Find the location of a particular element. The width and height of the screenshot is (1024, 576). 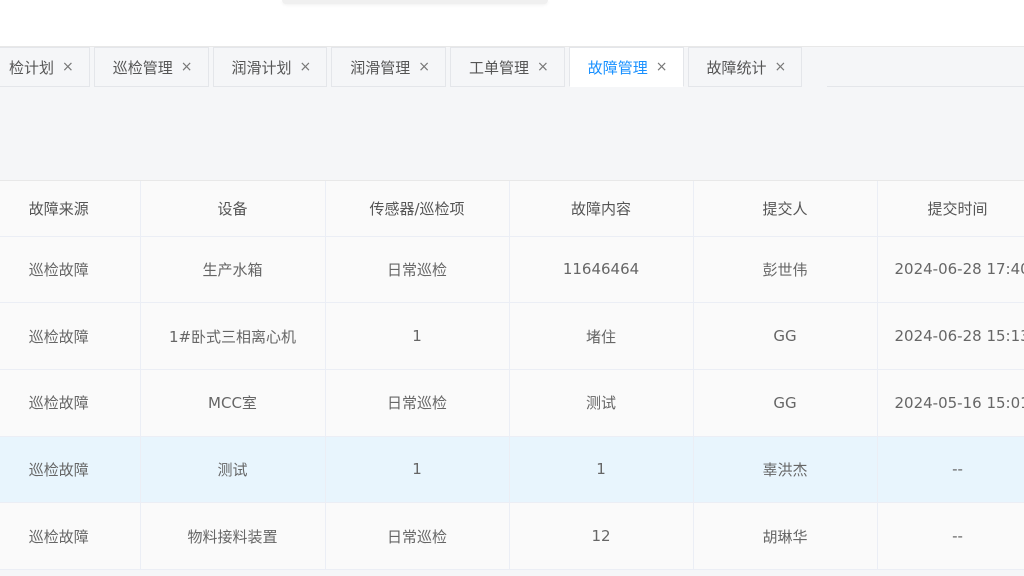

tab-label: 检计划 is located at coordinates (32, 67).